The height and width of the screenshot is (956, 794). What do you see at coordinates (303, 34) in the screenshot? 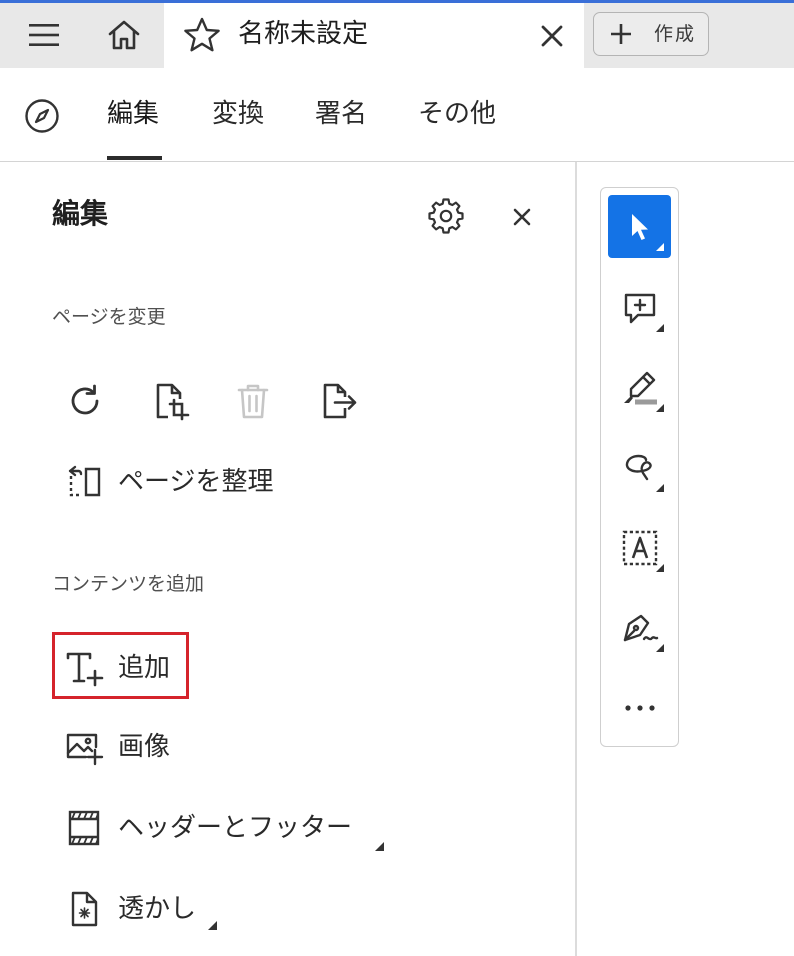
I see `document-title: 名称未設定` at bounding box center [303, 34].